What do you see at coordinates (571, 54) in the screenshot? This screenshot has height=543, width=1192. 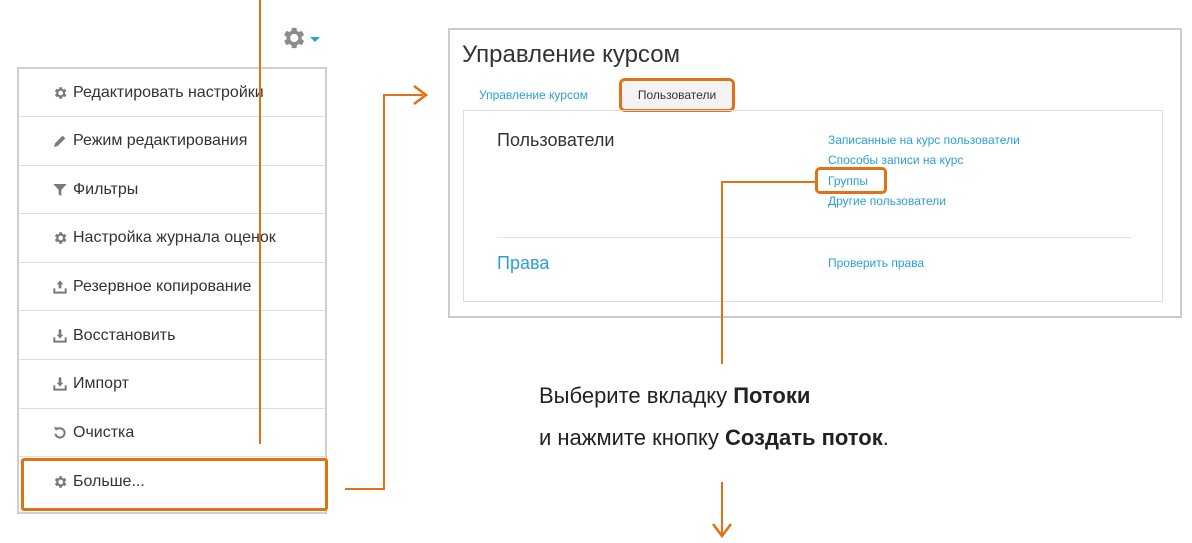 I see `page-title: Управление курсом` at bounding box center [571, 54].